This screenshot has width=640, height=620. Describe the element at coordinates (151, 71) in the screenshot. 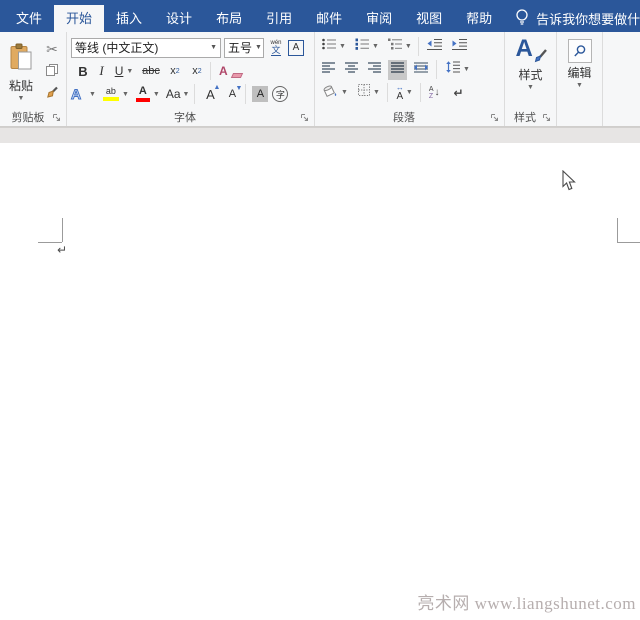

I see `strikethrough-button: abc` at that location.